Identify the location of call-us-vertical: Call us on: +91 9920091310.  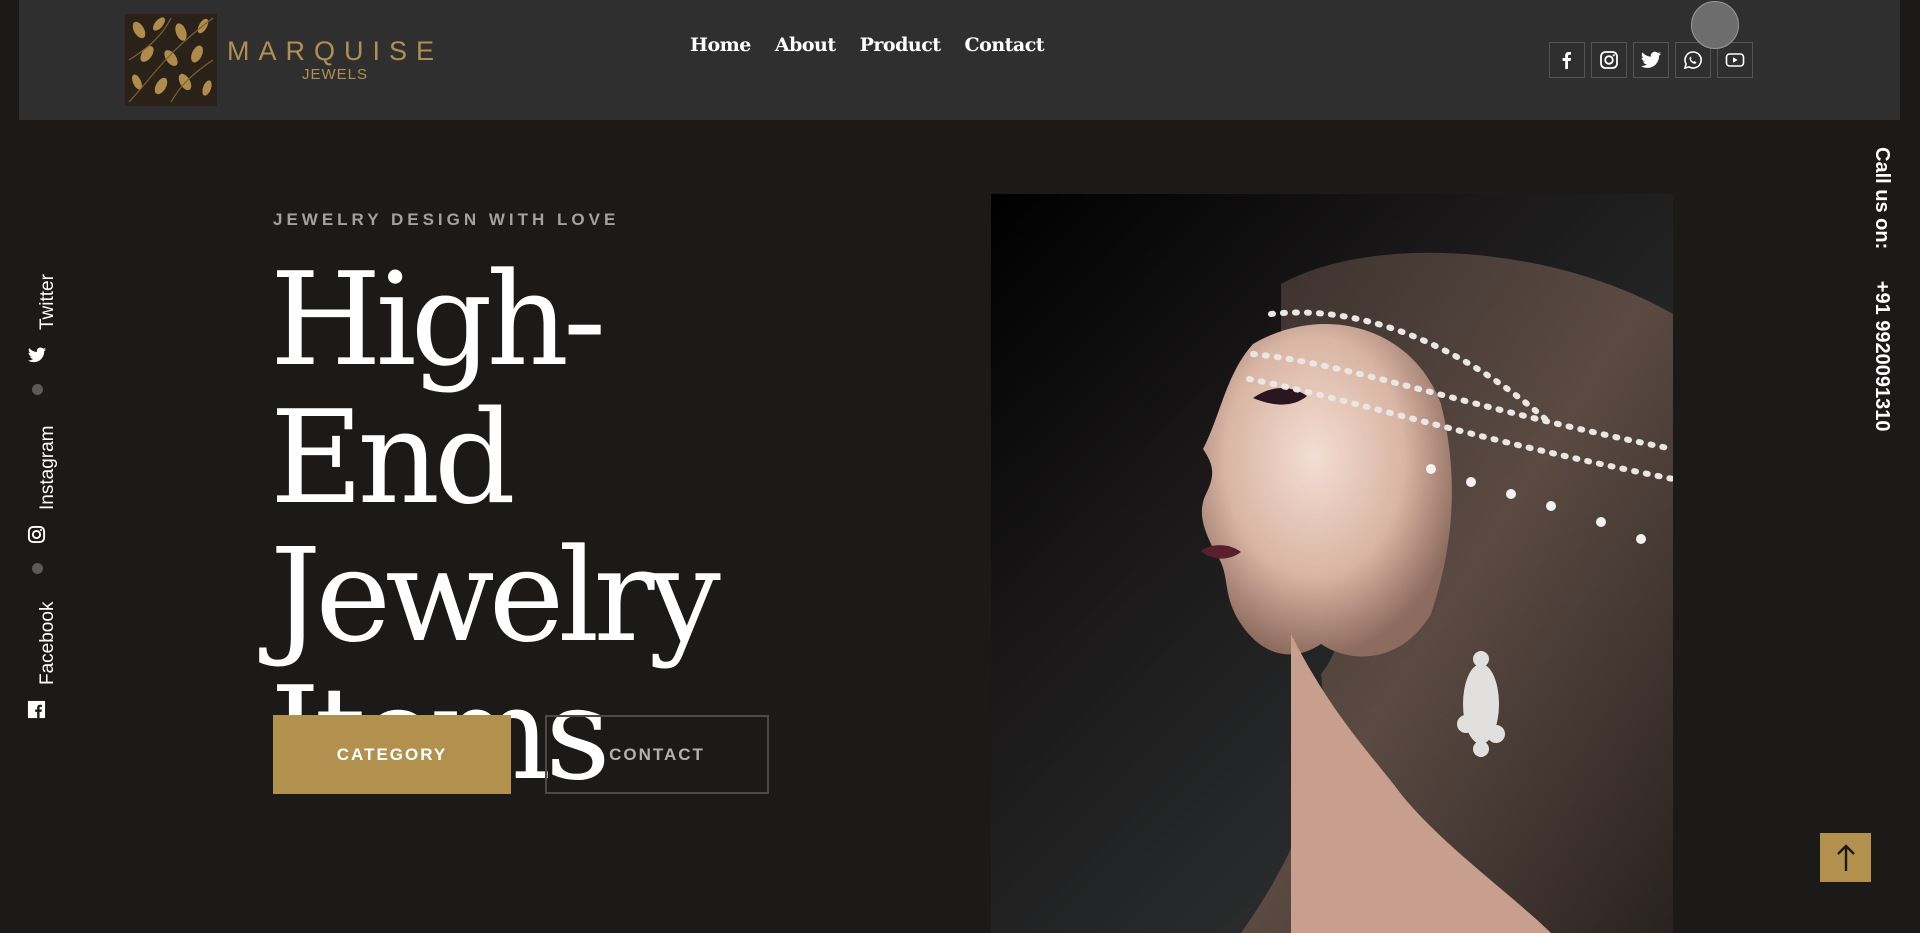
(1881, 302).